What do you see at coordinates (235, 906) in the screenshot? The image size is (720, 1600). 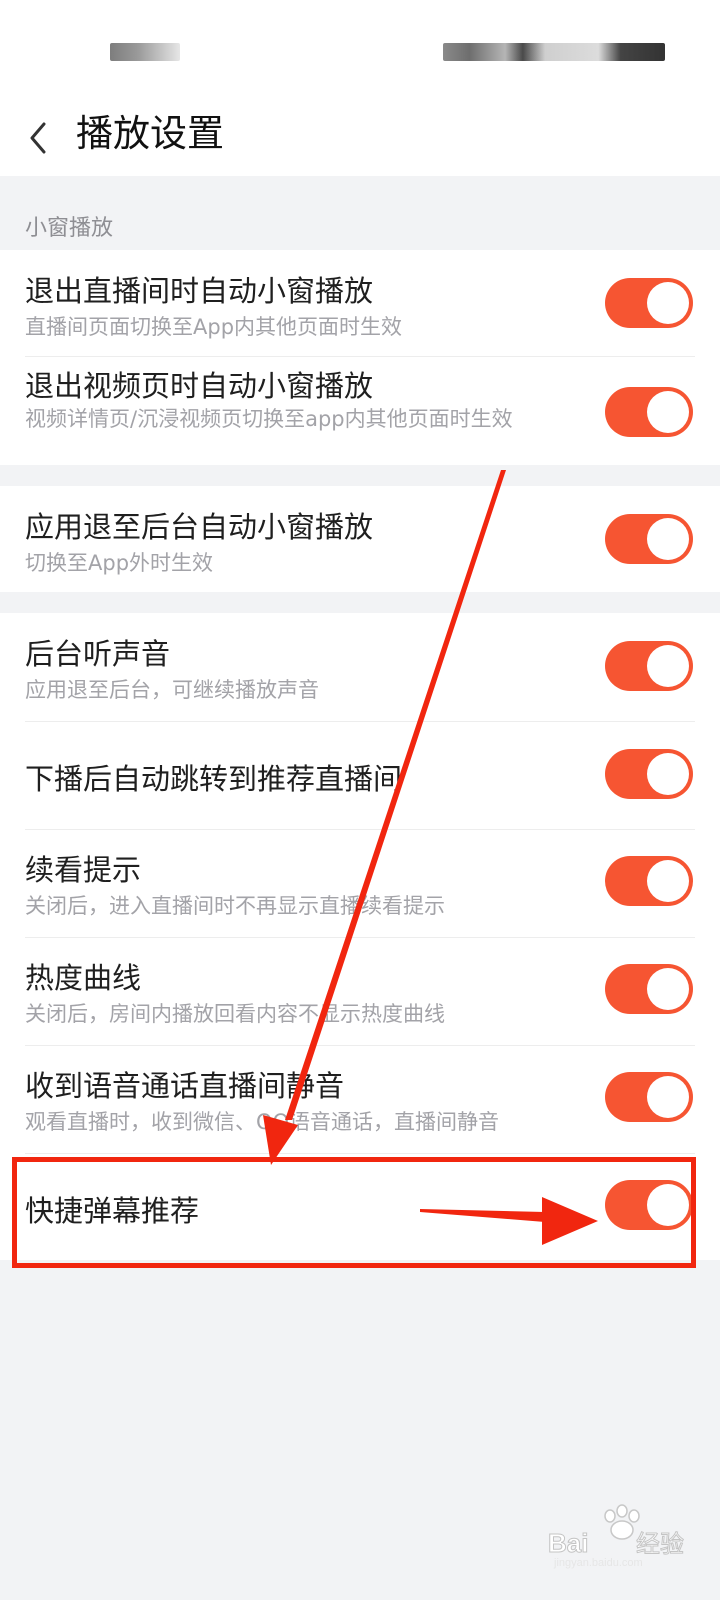 I see `setting-subtitle: 关闭后，进入直播间时不再显示直播续看提示` at bounding box center [235, 906].